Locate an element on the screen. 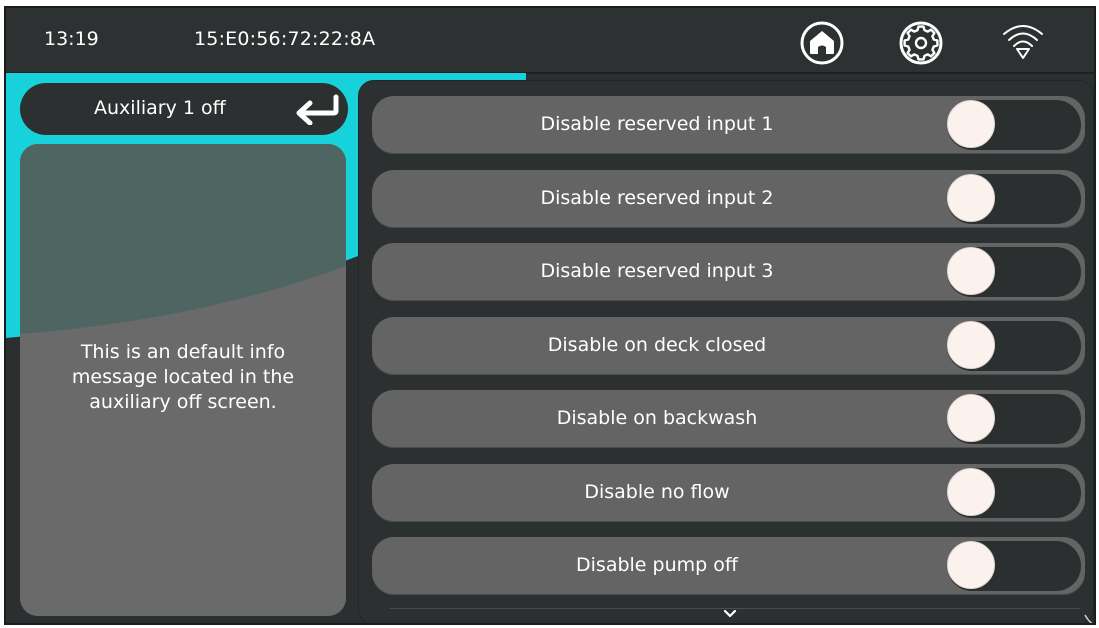 The width and height of the screenshot is (1099, 628). setting-row: Disable reserved input 3 is located at coordinates (728, 272).